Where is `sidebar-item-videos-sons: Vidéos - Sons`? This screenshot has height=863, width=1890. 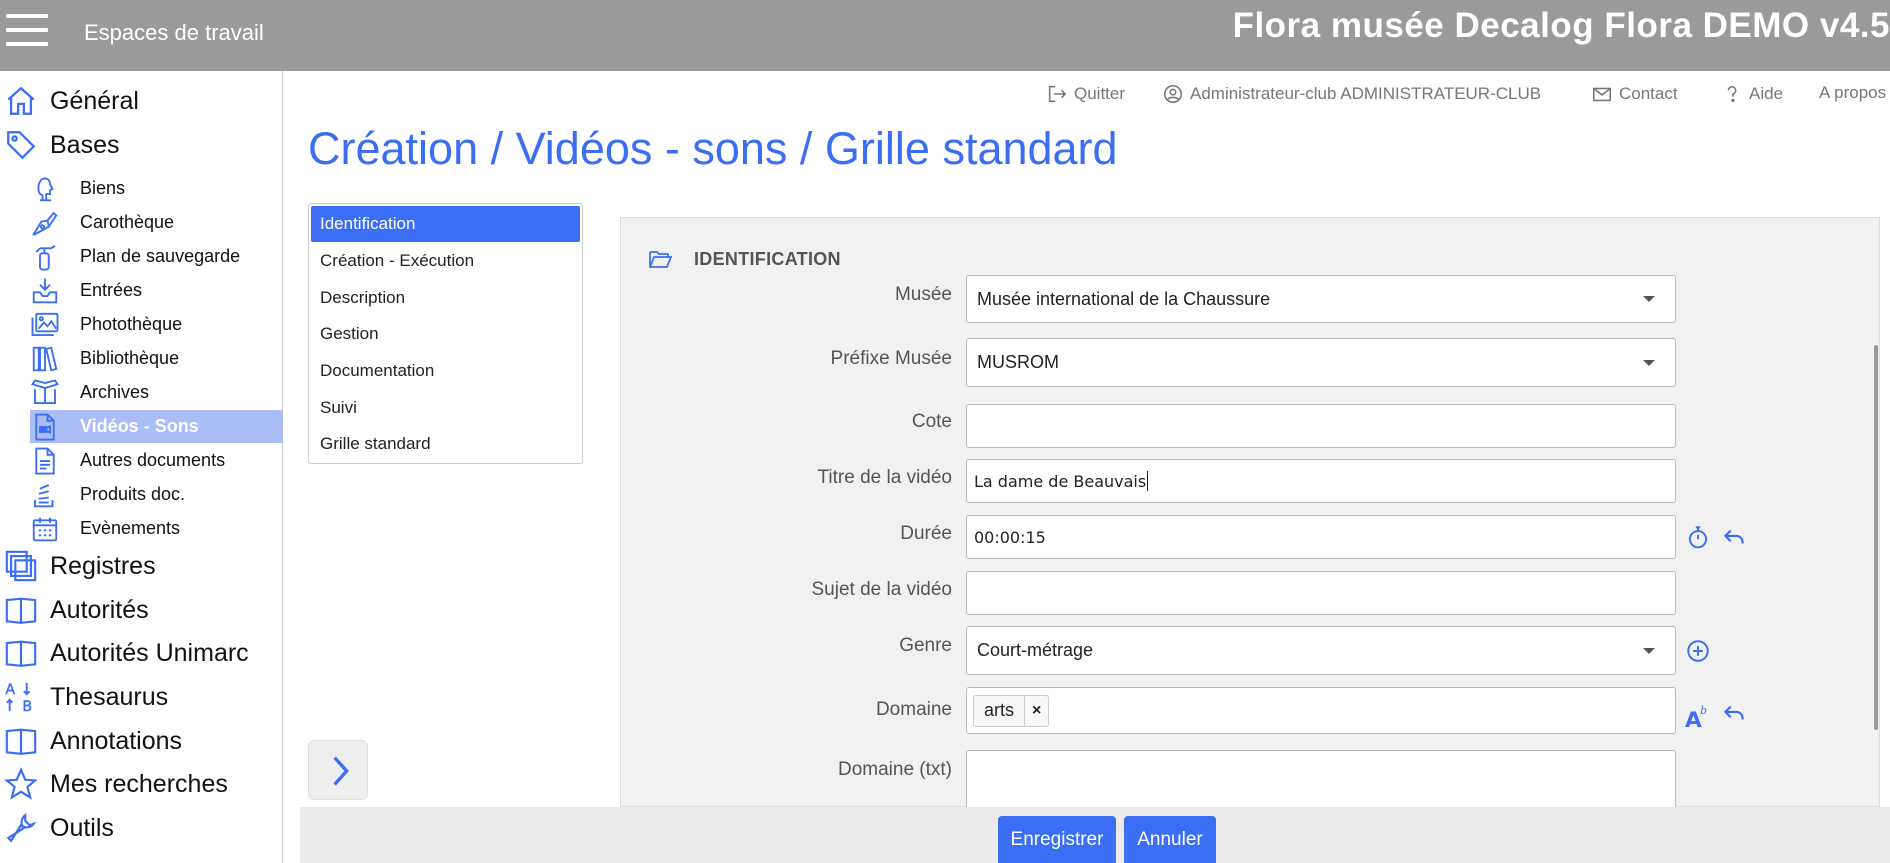
sidebar-item-videos-sons: Vidéos - Sons is located at coordinates (156, 426).